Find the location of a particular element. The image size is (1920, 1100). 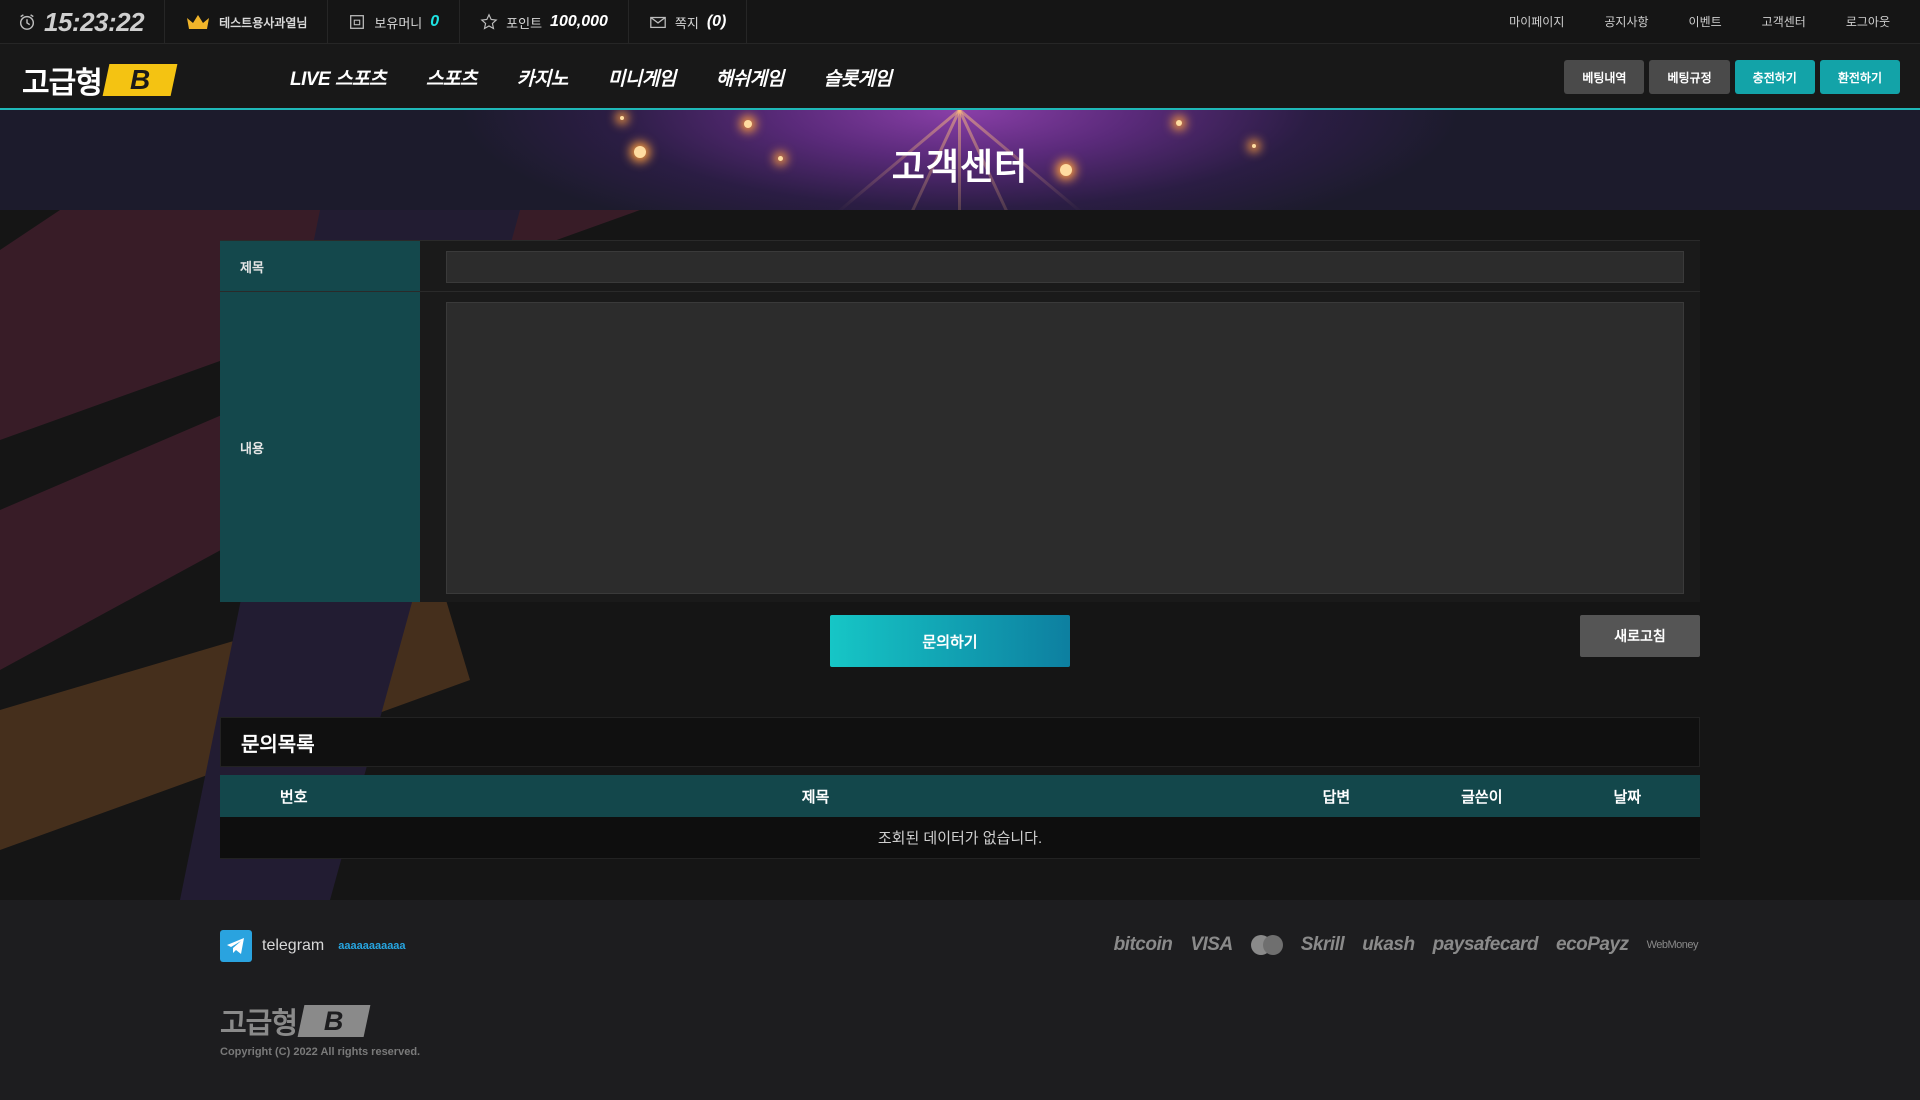

withdraw-button: 환전하기 is located at coordinates (1859, 77).